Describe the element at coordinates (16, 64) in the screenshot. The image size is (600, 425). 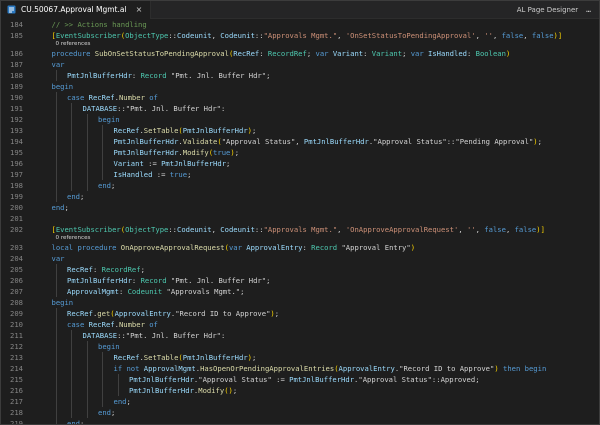
I see `line-number: 187` at that location.